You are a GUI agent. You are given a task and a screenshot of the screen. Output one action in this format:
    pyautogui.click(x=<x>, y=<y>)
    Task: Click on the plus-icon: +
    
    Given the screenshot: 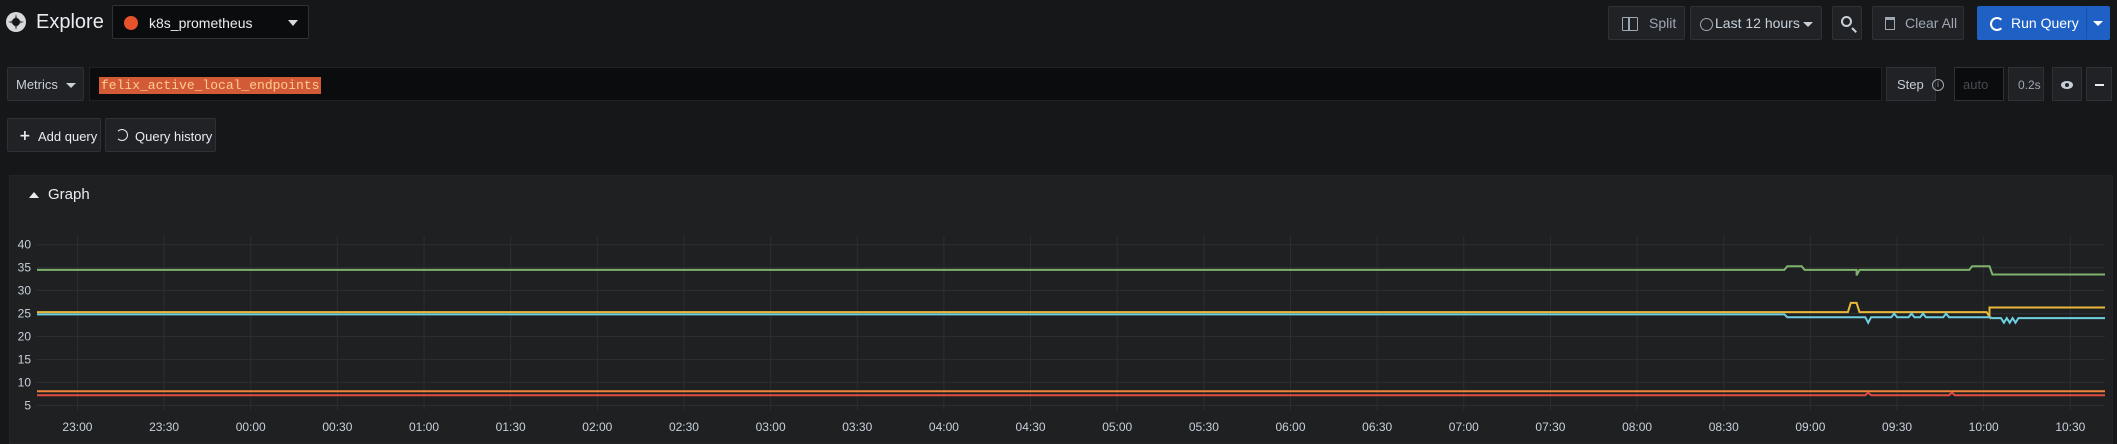 What is the action you would take?
    pyautogui.click(x=25, y=136)
    